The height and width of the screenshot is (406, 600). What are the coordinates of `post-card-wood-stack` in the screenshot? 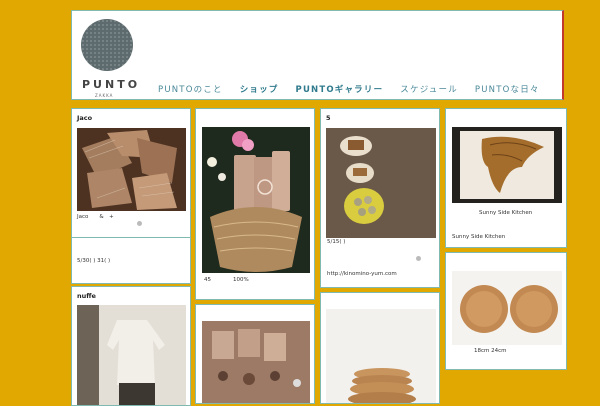 It's located at (380, 348).